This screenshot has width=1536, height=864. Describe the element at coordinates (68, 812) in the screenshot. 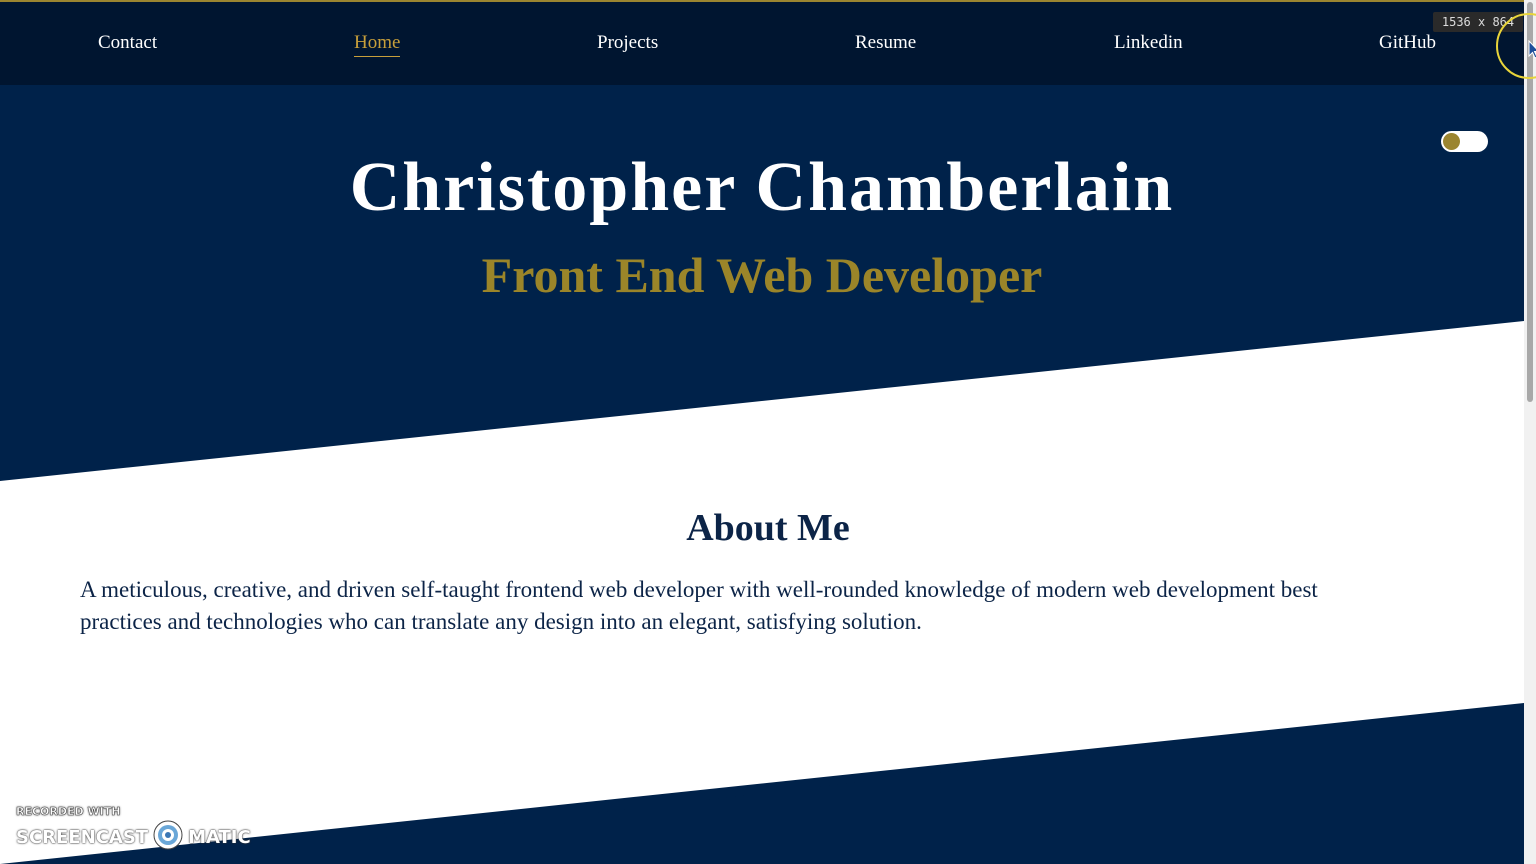

I see `watermark-recorded-with: RECORDED WITH` at that location.